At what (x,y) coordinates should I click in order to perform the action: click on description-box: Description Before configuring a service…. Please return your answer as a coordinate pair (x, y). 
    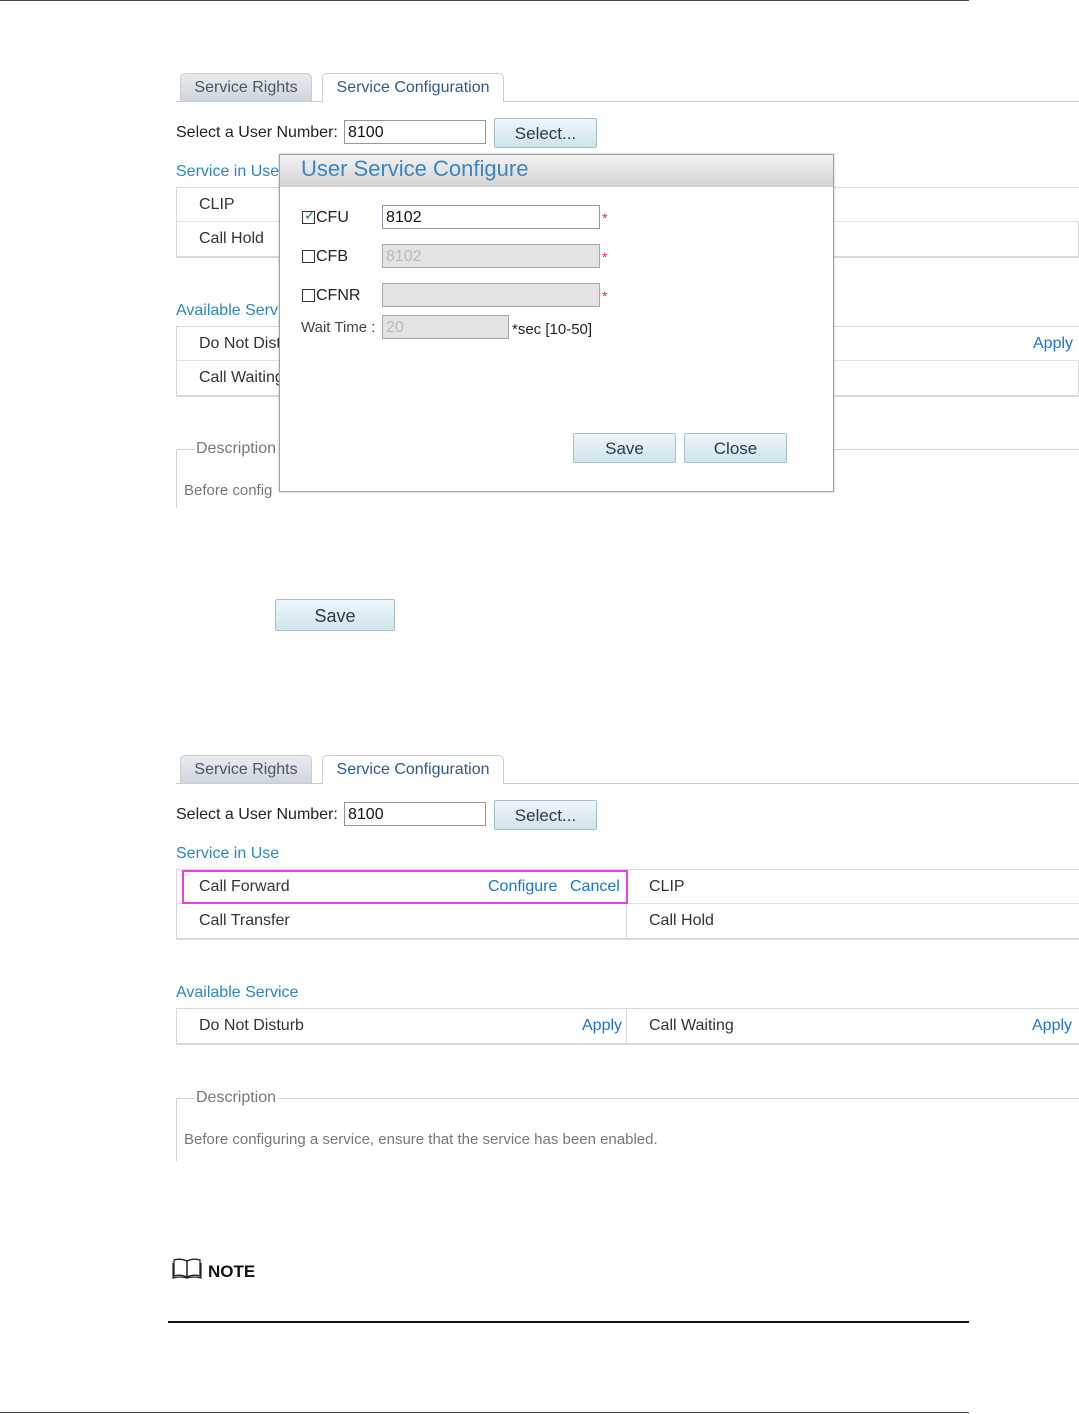
    Looking at the image, I should click on (627, 1125).